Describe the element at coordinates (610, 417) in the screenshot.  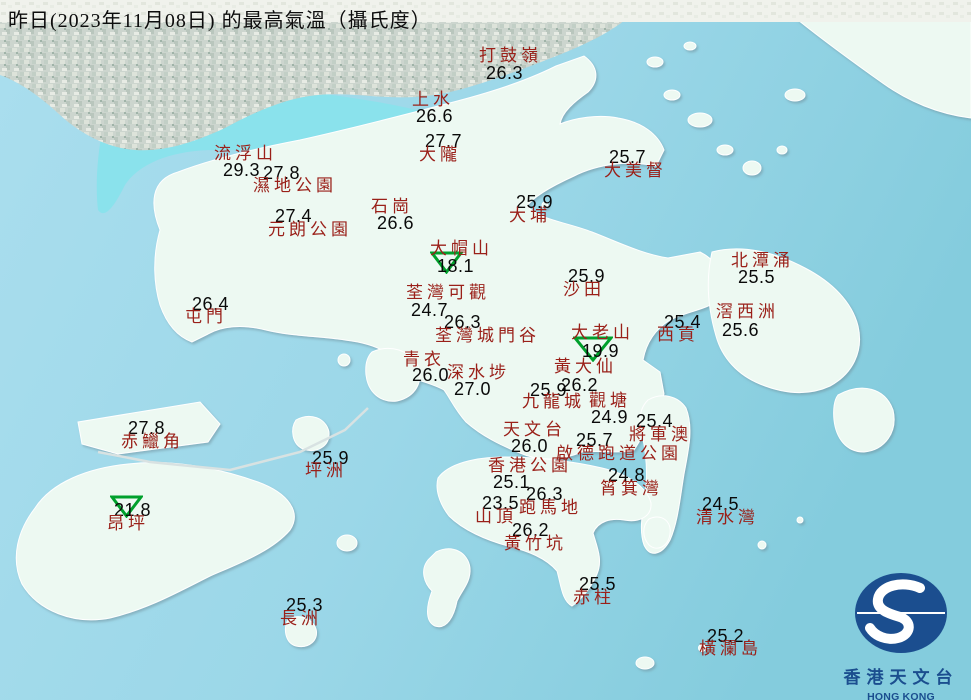
I see `station-value: 24.9` at that location.